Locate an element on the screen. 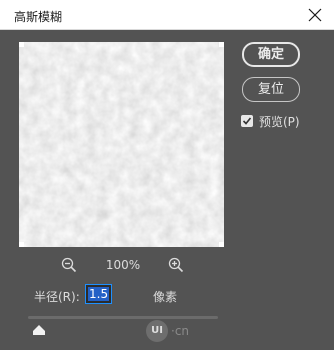  preview-checkbox: 预览(P) is located at coordinates (270, 121).